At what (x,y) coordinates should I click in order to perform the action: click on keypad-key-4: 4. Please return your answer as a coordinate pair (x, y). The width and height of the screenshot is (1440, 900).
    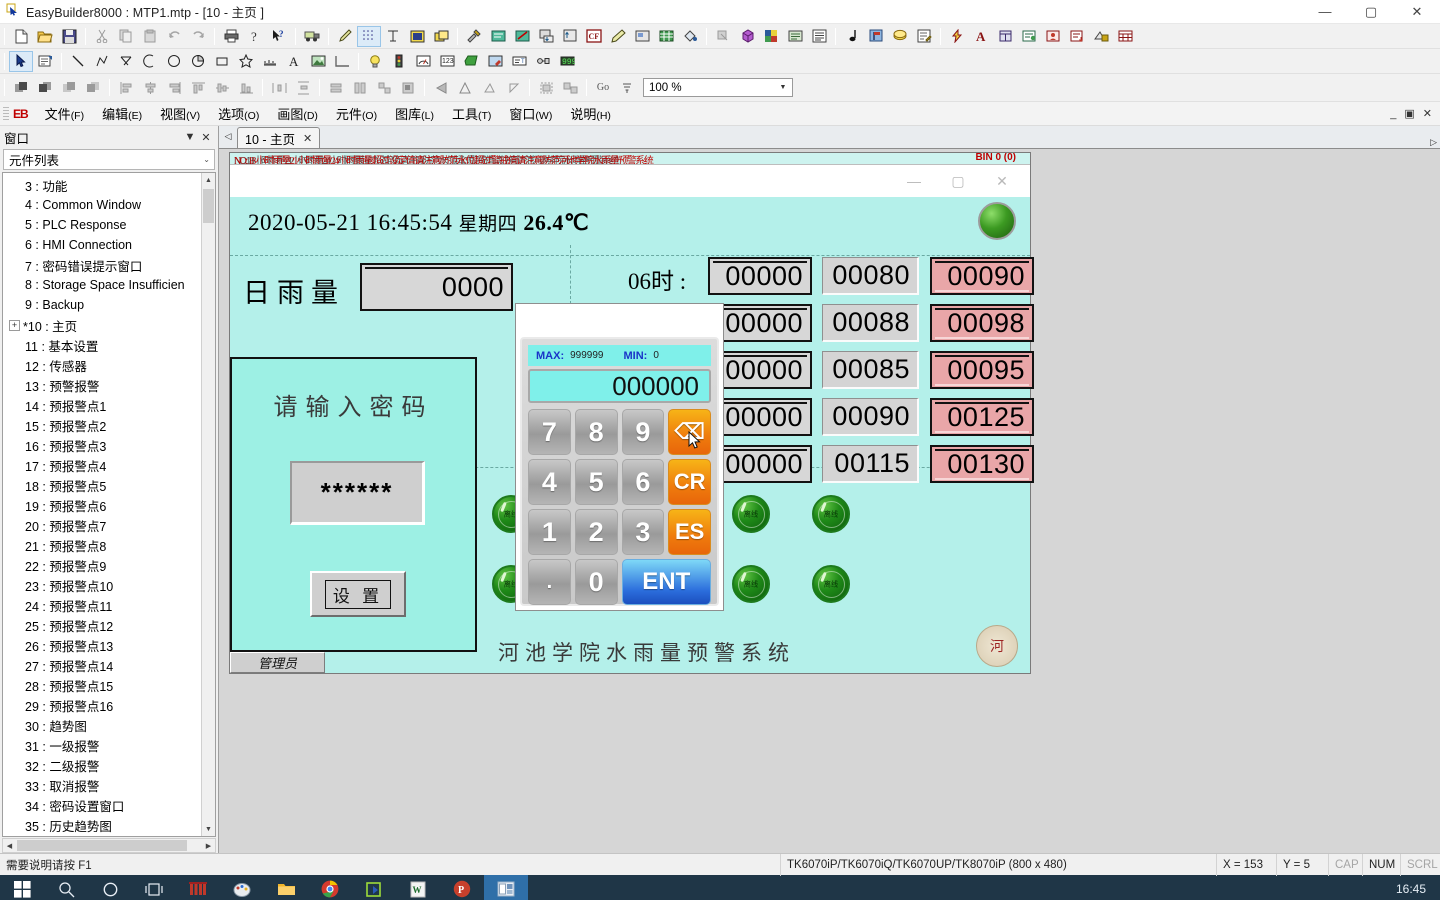
    Looking at the image, I should click on (549, 482).